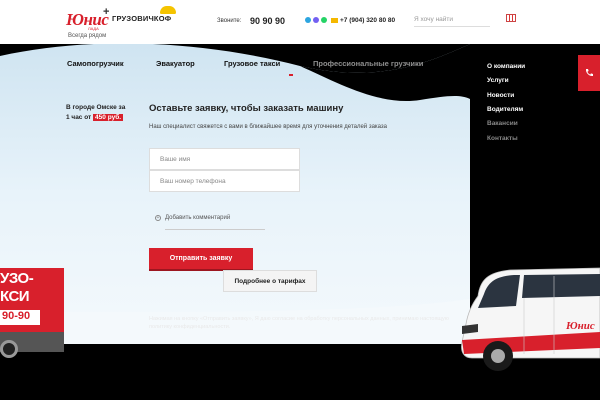 The width and height of the screenshot is (600, 400). What do you see at coordinates (201, 258) in the screenshot?
I see `submit-request-button: Отправить заявку` at bounding box center [201, 258].